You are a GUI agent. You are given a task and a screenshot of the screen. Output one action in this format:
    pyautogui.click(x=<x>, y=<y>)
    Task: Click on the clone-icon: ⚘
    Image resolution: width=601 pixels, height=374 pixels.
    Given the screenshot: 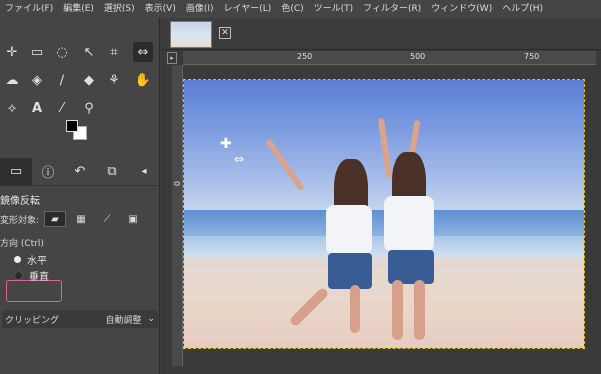 What is the action you would take?
    pyautogui.click(x=114, y=80)
    